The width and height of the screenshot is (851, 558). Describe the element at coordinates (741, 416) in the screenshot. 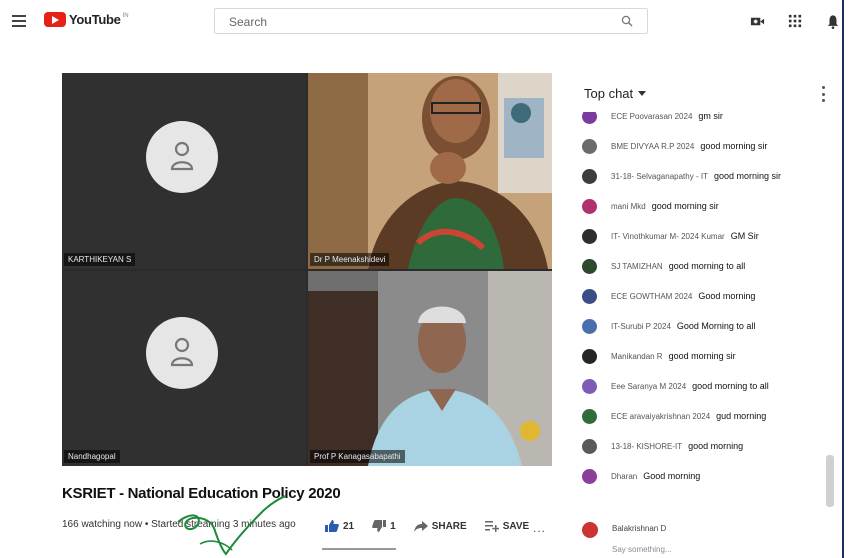

I see `chat-message-text: gud morning` at that location.